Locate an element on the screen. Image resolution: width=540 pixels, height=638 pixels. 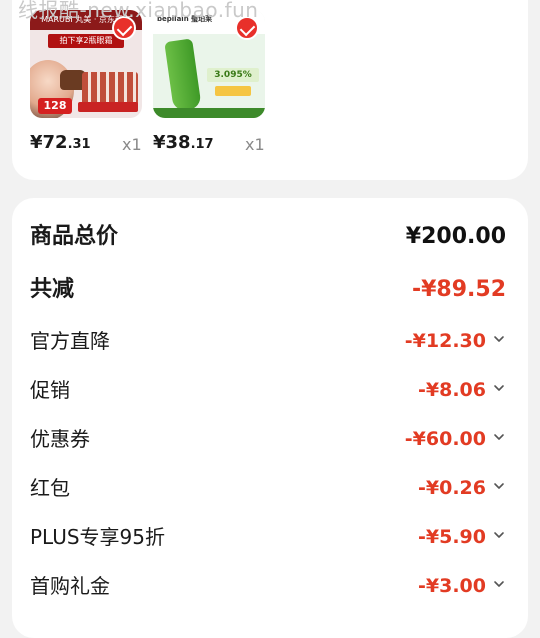
total-reduction-label: 共减 is located at coordinates (52, 289).